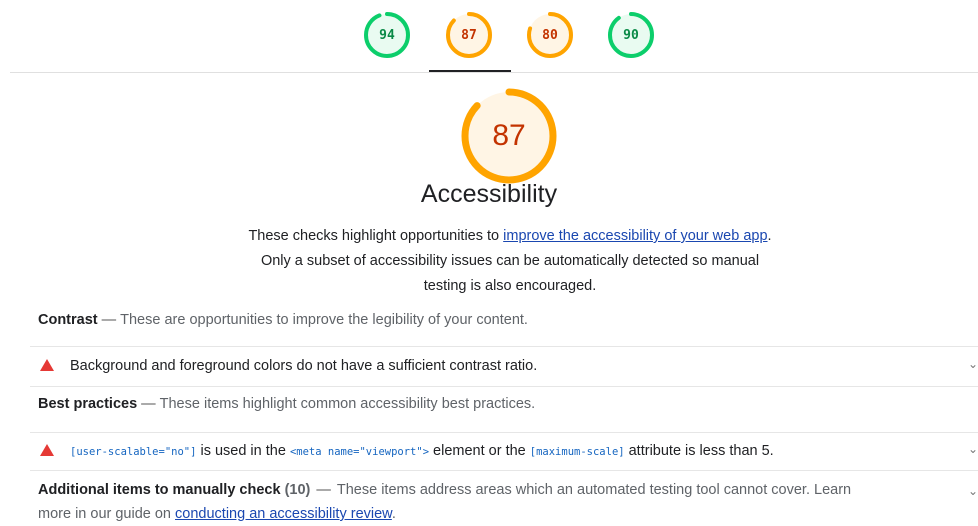 The height and width of the screenshot is (526, 978). I want to click on active-tab-indicator, so click(470, 71).